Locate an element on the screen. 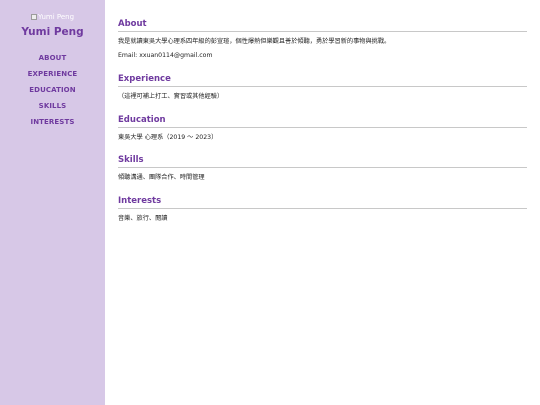 The width and height of the screenshot is (540, 405). avatar: Yumi Peng is located at coordinates (52, 17).